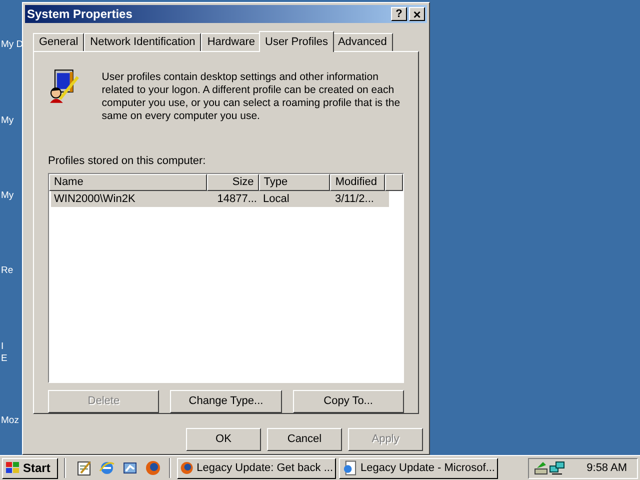 This screenshot has width=640, height=480. I want to click on column-header: Modified, so click(358, 182).